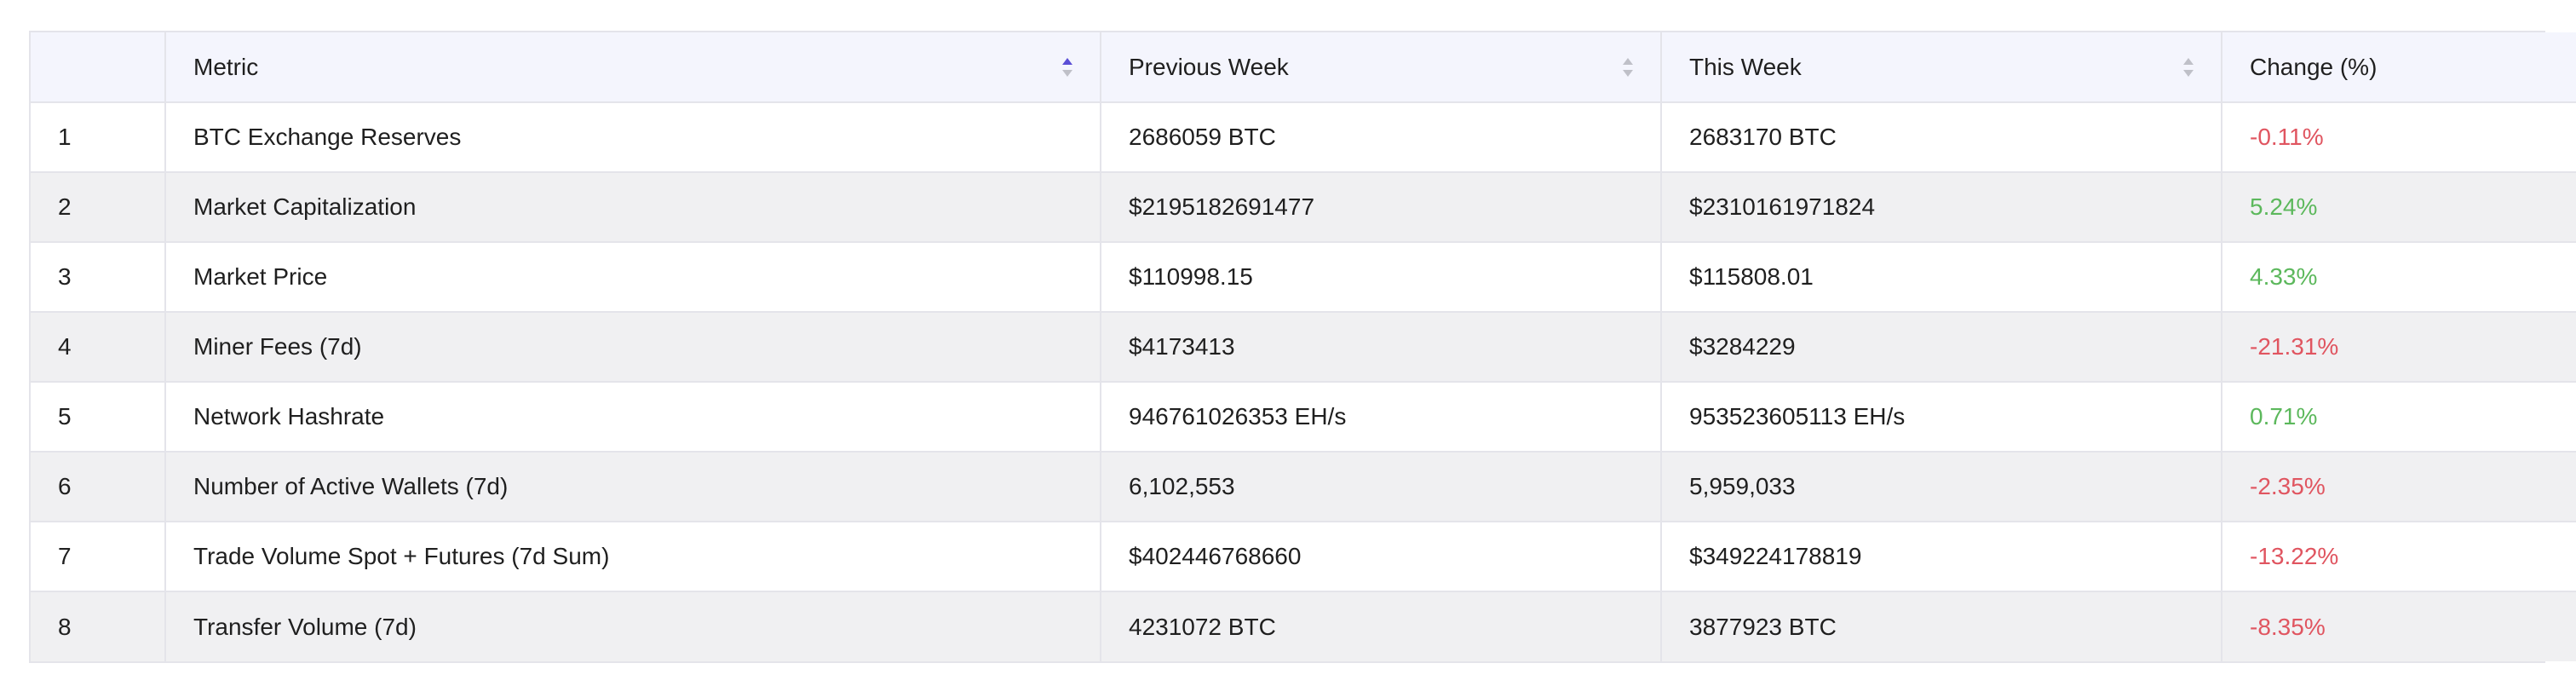 Image resolution: width=2576 pixels, height=692 pixels. I want to click on row-index: 2, so click(65, 206).